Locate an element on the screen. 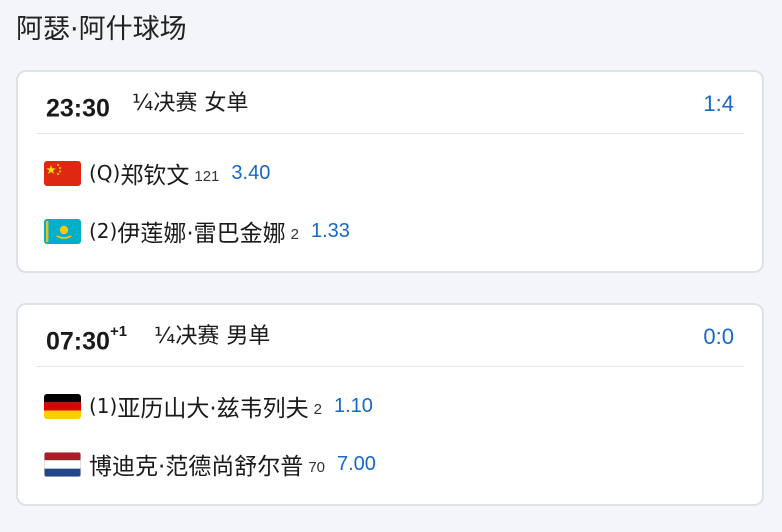 The image size is (782, 532). netherlands-flag-icon is located at coordinates (62, 464).